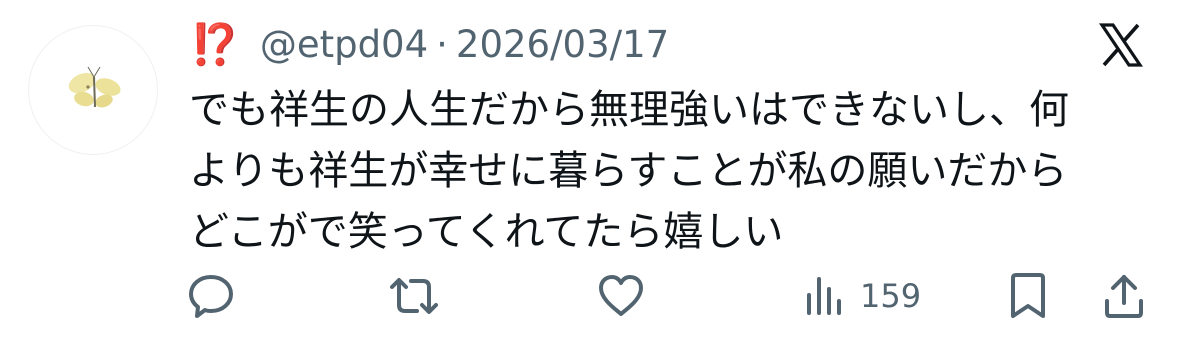 This screenshot has height=338, width=1178. I want to click on like-icon, so click(621, 295).